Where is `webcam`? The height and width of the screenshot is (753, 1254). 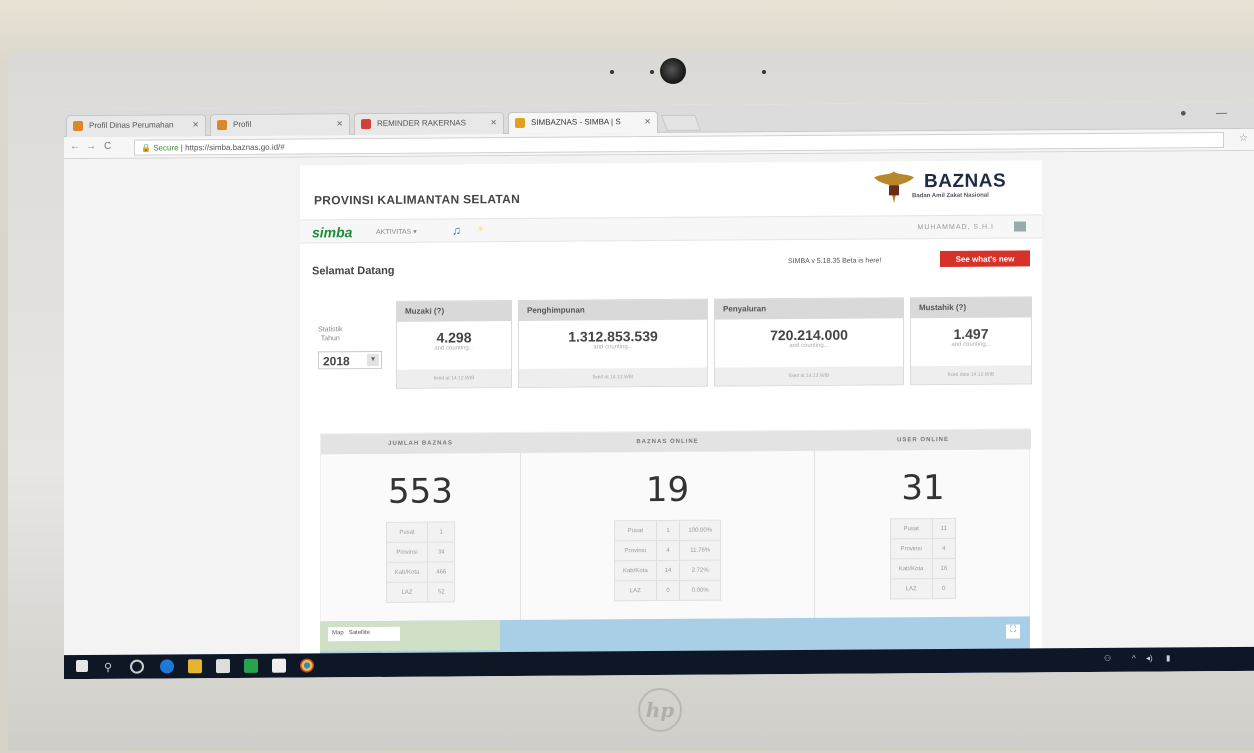 webcam is located at coordinates (673, 71).